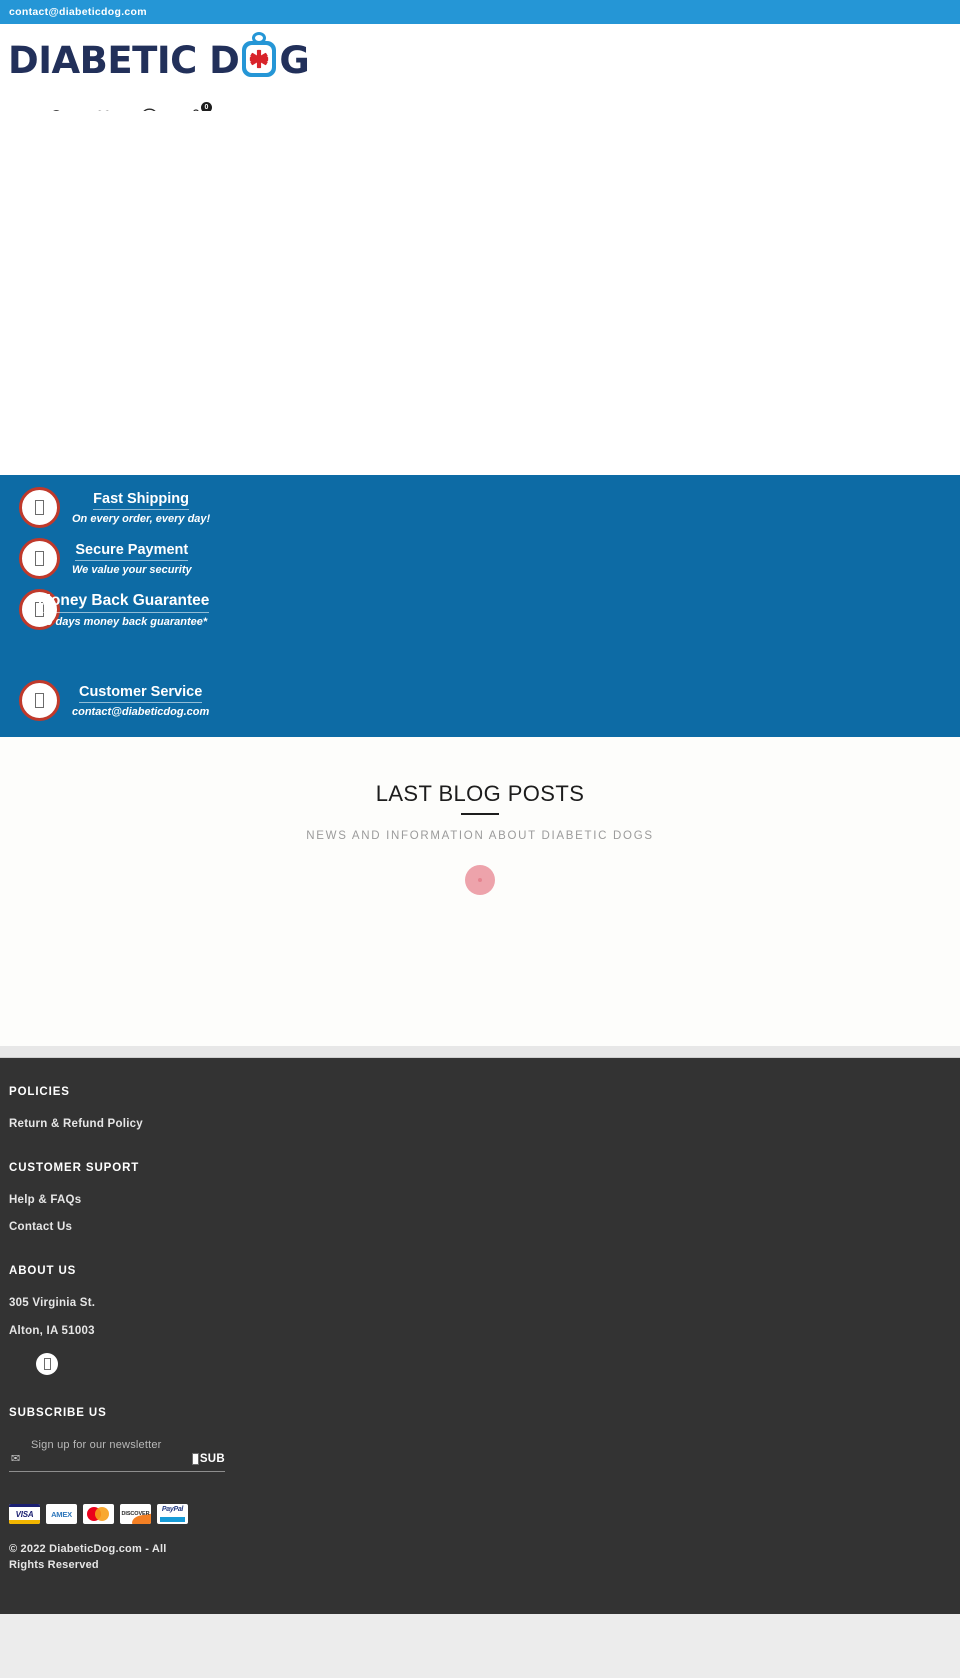 This screenshot has height=1678, width=960. I want to click on blog-section-subtitle: NEWS AND INFORMATION ABOUT DIABETIC DOGS, so click(480, 836).